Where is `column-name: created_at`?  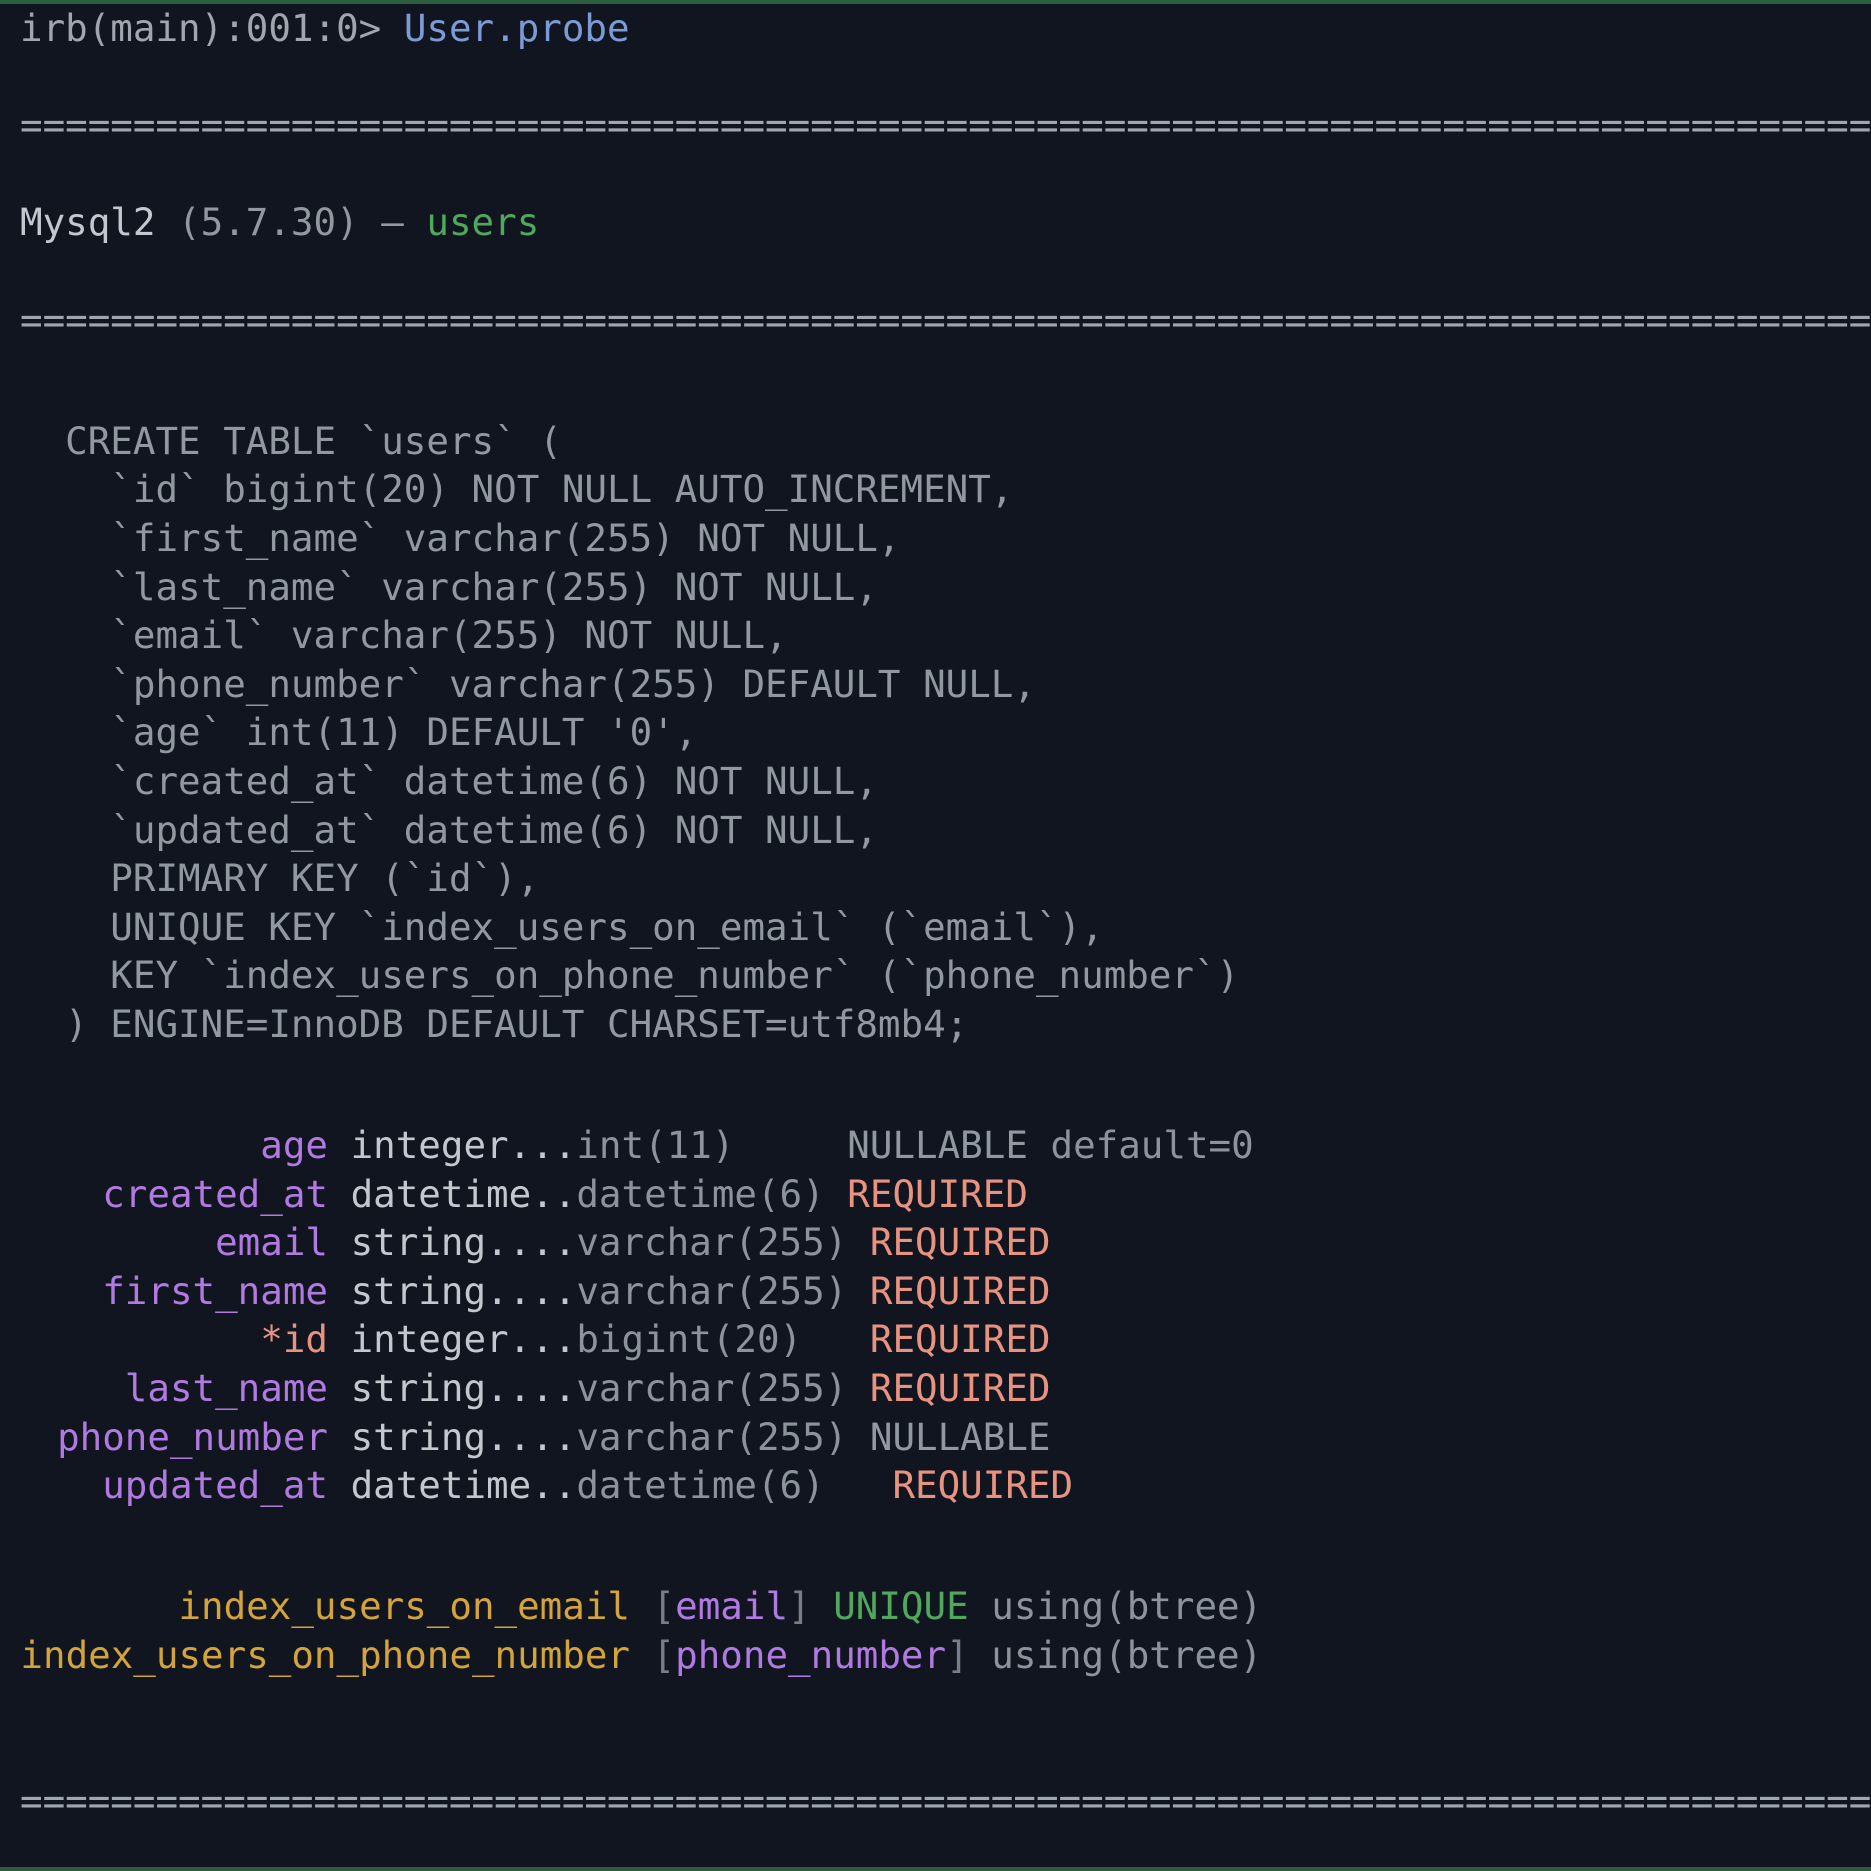
column-name: created_at is located at coordinates (215, 1193).